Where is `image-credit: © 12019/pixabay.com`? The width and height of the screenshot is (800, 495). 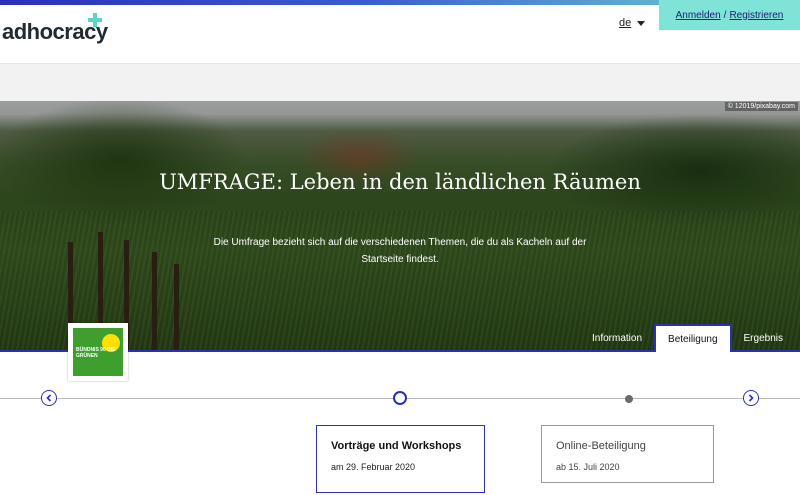
image-credit: © 12019/pixabay.com is located at coordinates (761, 106).